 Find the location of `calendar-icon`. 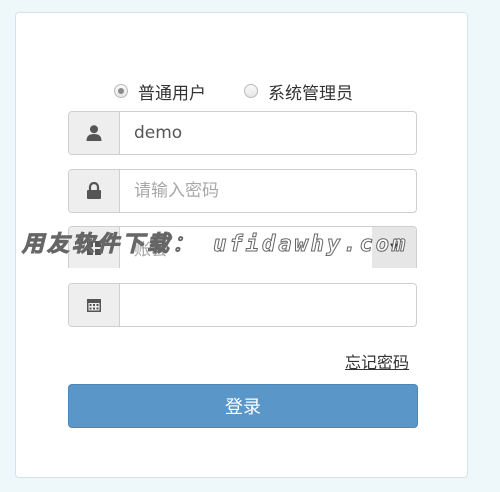

calendar-icon is located at coordinates (94, 305).